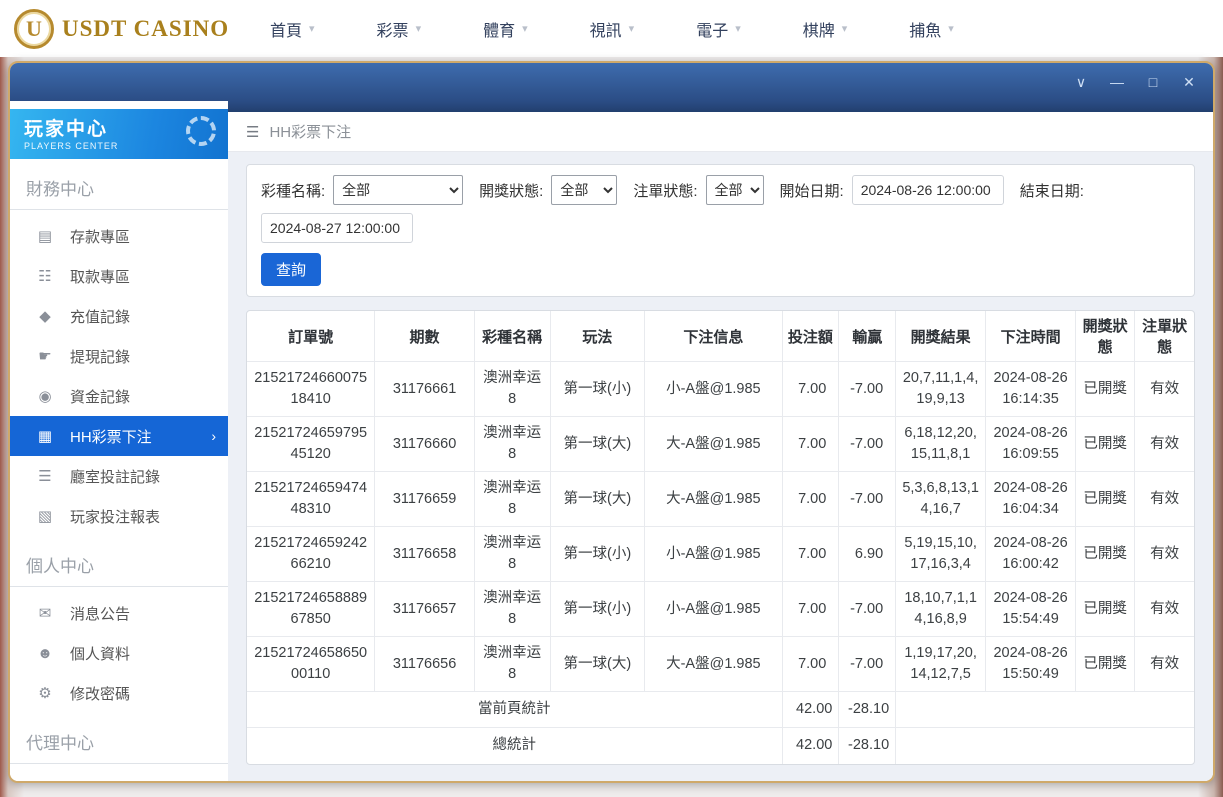  I want to click on sidebar-item-recharge-record: ◆充值記錄›, so click(119, 316).